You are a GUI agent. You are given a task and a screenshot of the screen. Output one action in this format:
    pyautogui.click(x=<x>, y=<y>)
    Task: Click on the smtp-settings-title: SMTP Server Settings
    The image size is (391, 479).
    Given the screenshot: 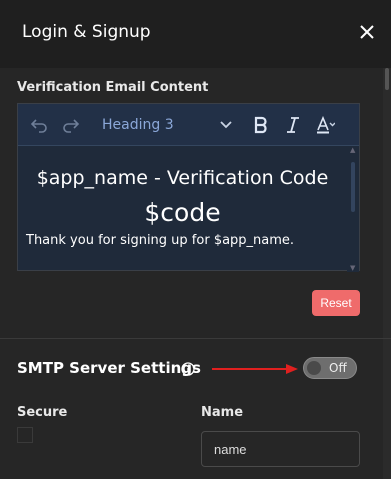 What is the action you would take?
    pyautogui.click(x=109, y=368)
    